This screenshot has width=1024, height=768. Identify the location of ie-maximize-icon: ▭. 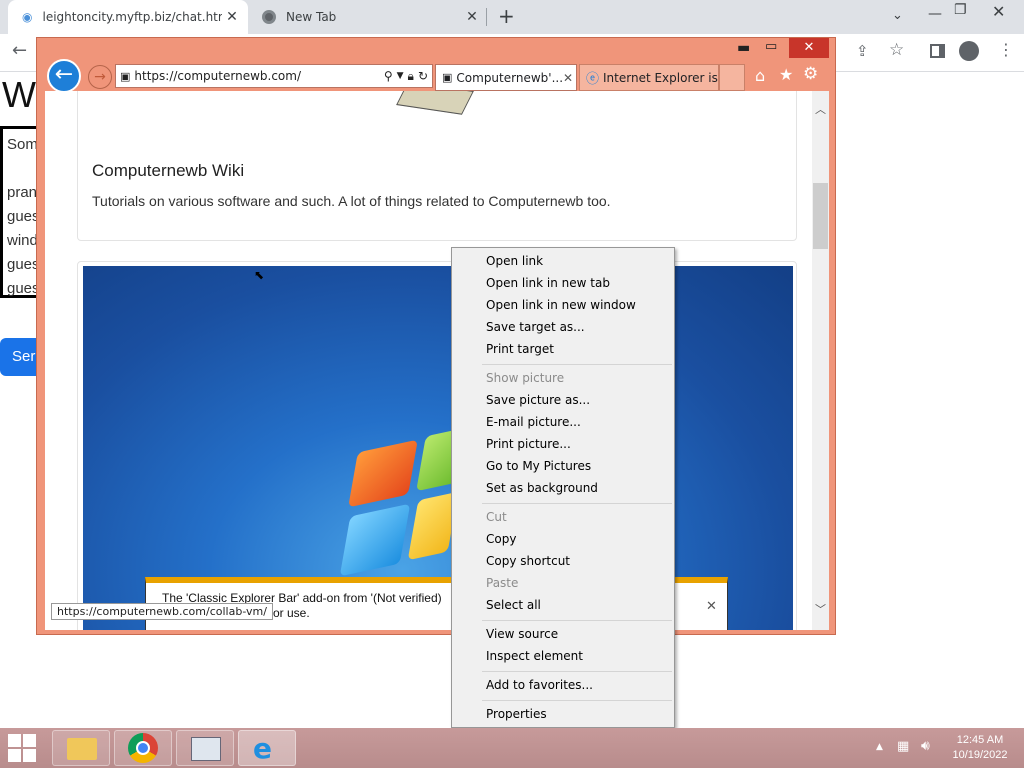
(771, 46).